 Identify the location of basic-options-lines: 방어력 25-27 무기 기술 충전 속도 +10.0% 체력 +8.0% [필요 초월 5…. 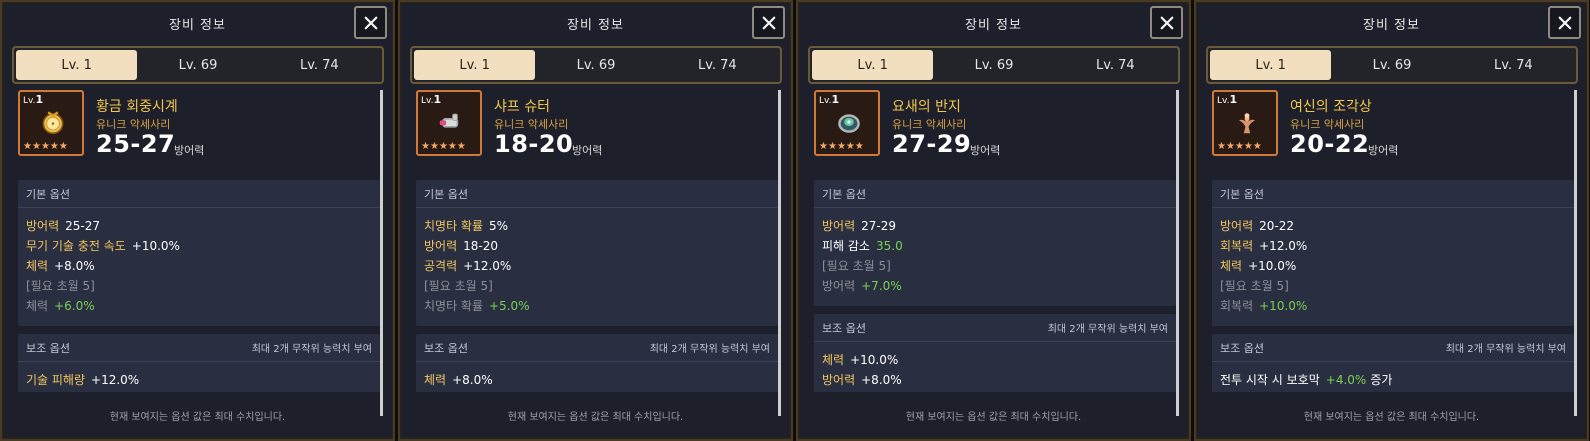
(199, 267).